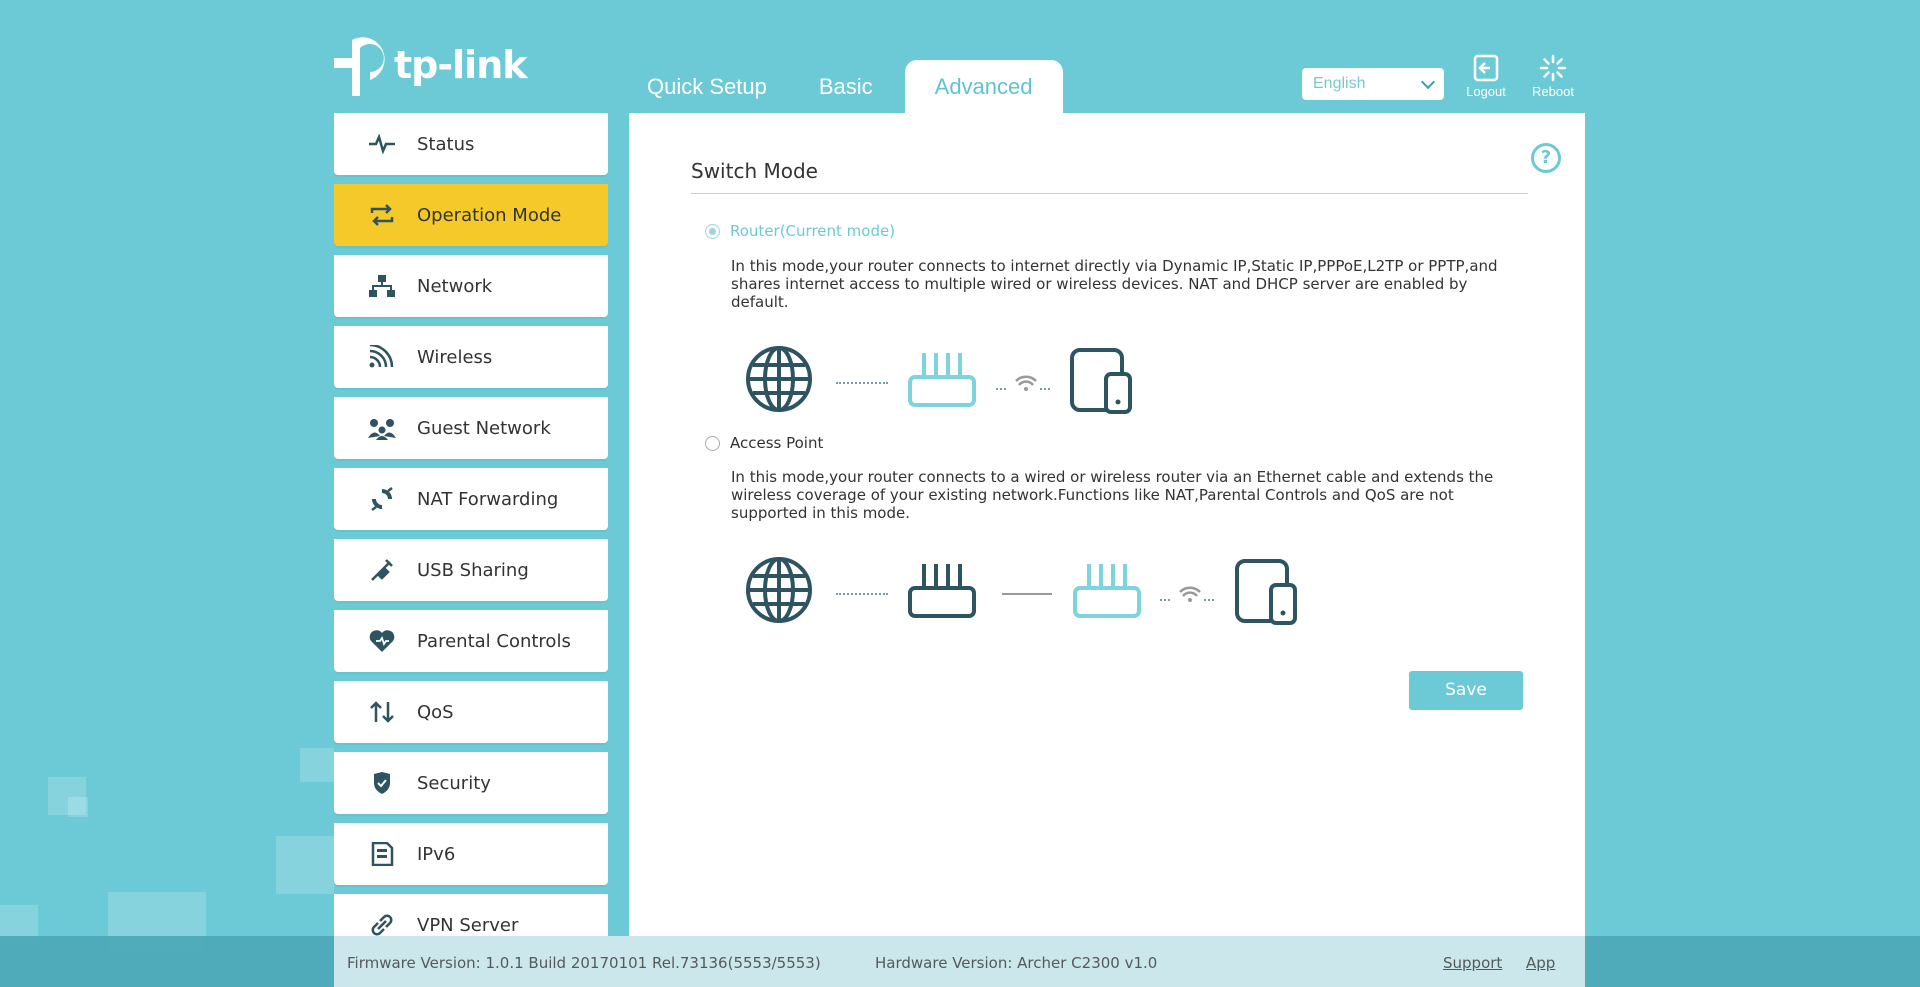 The height and width of the screenshot is (987, 1920). I want to click on reboot-button: Reboot, so click(1553, 76).